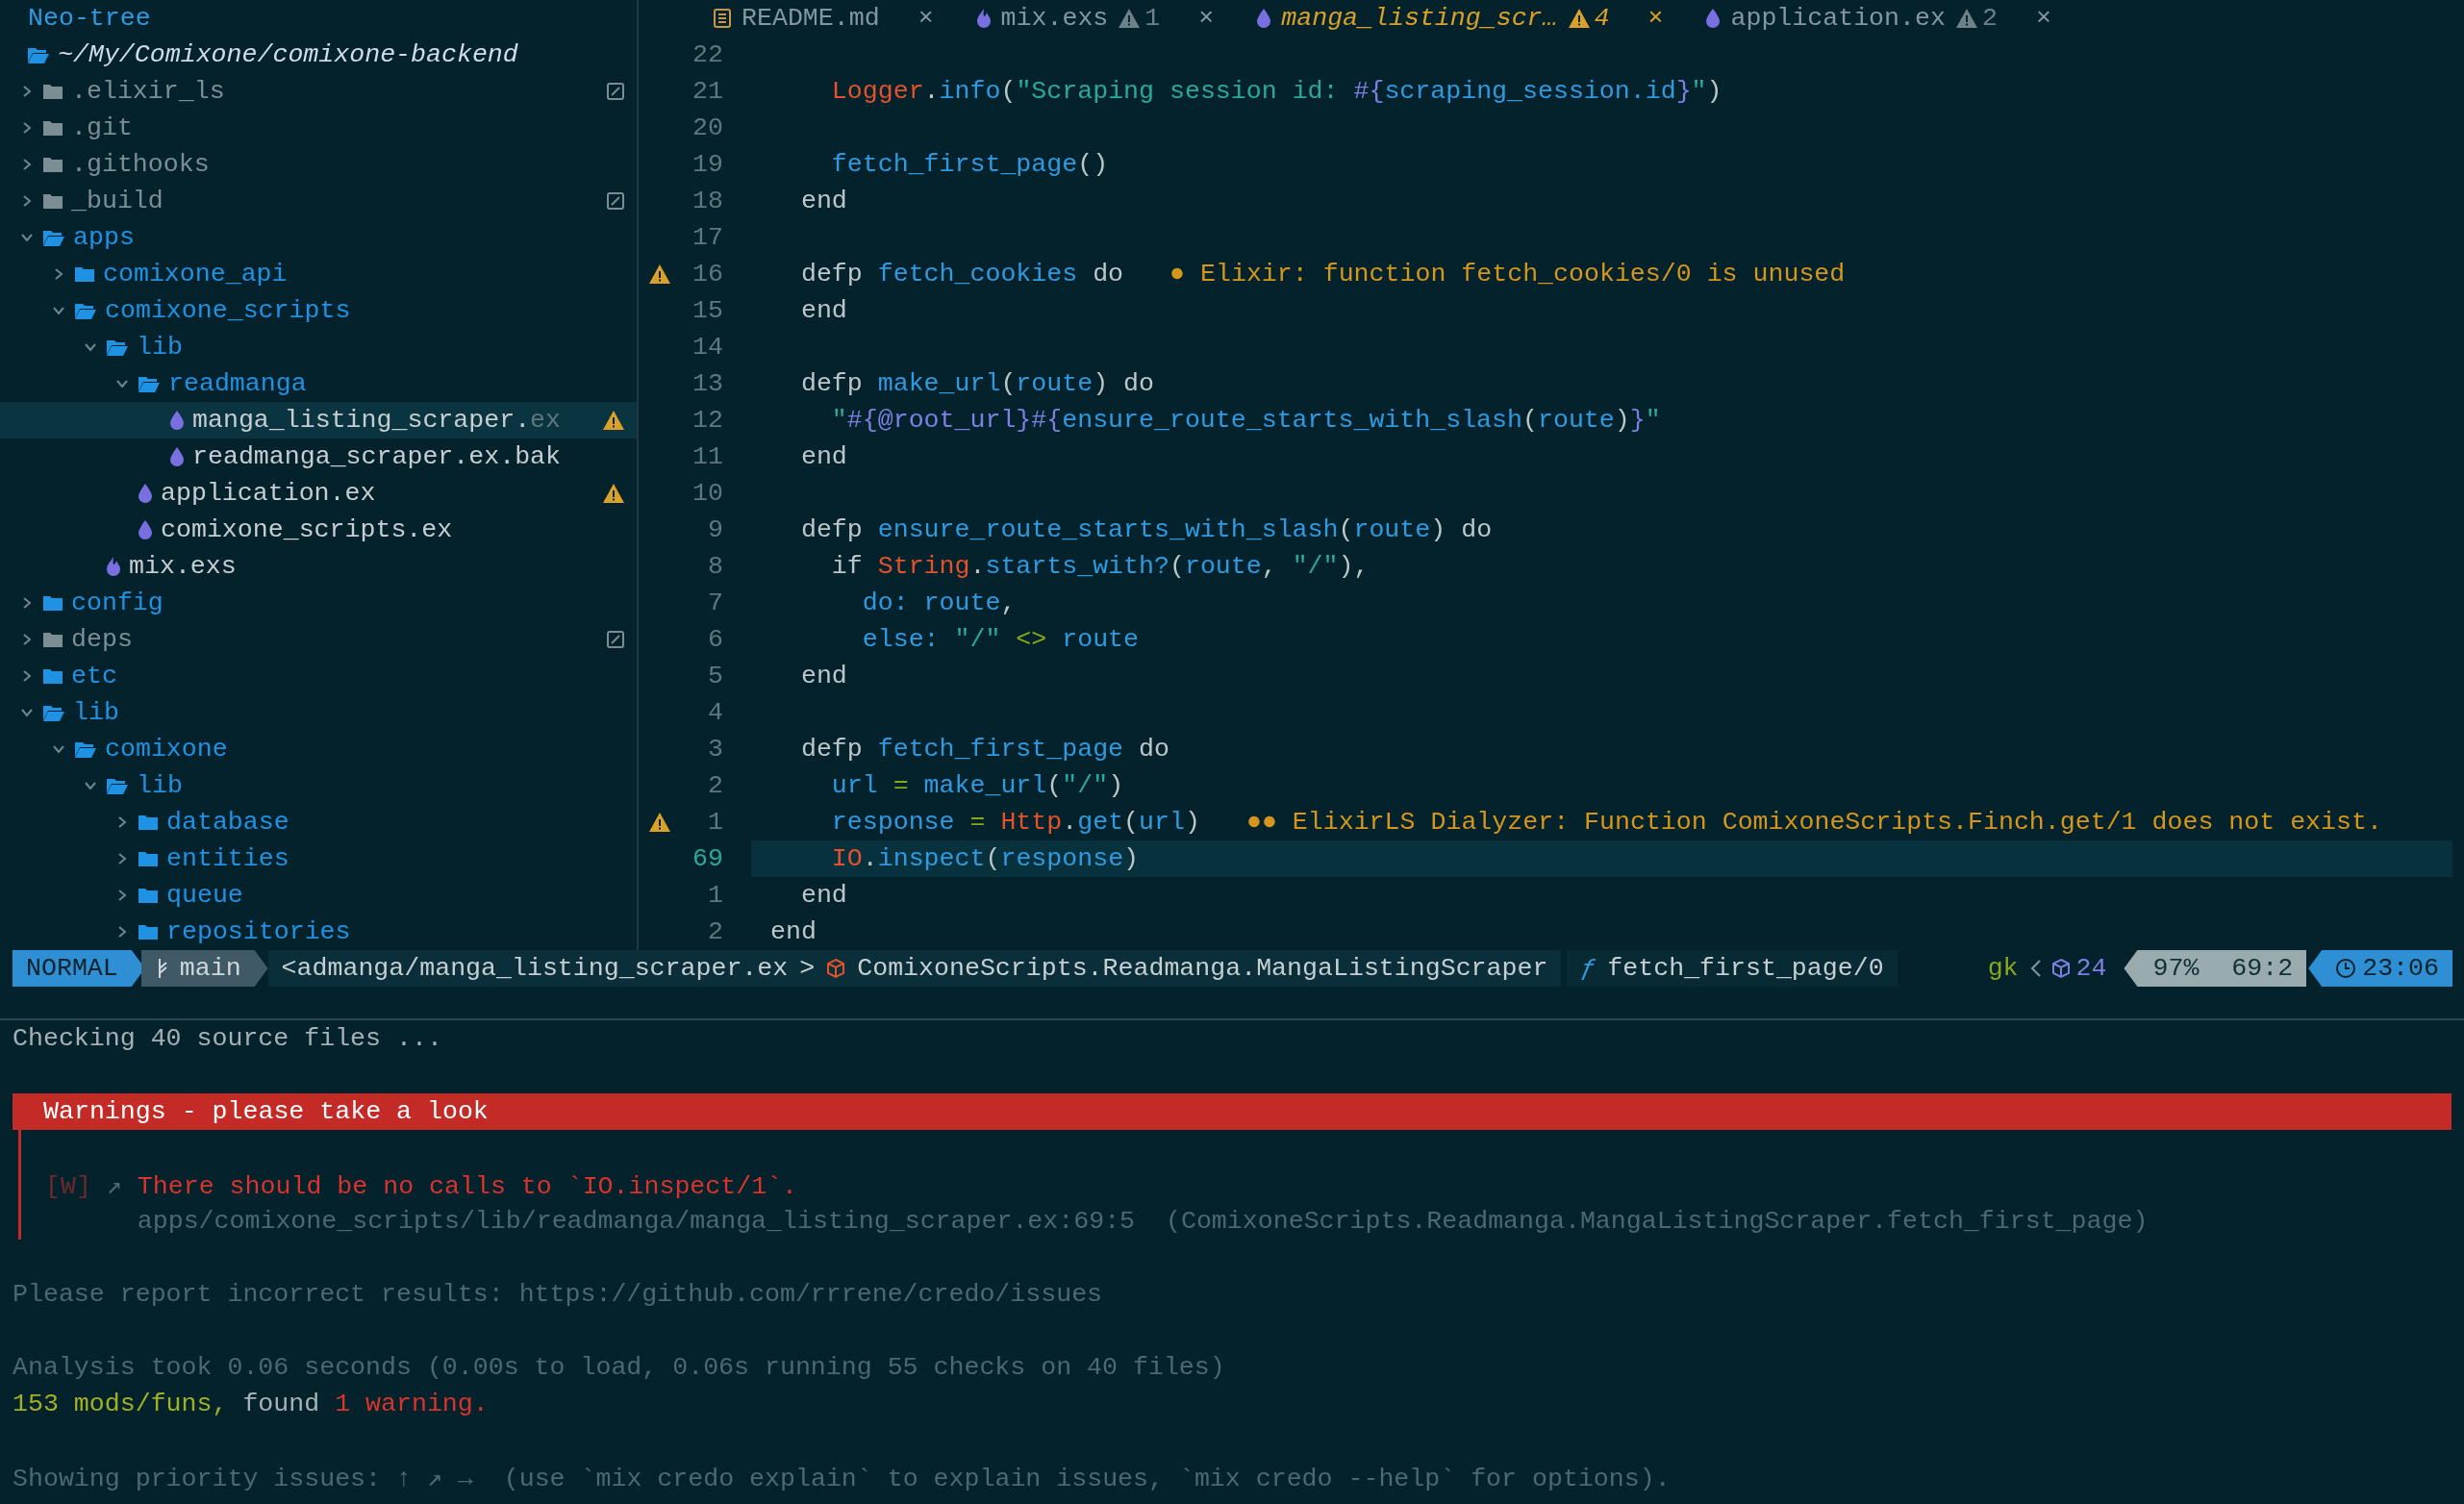 The height and width of the screenshot is (1504, 2464). What do you see at coordinates (558, 1295) in the screenshot?
I see `terminal-line: Please report incorrect results: https://github.com/rrrene/credo/issues` at bounding box center [558, 1295].